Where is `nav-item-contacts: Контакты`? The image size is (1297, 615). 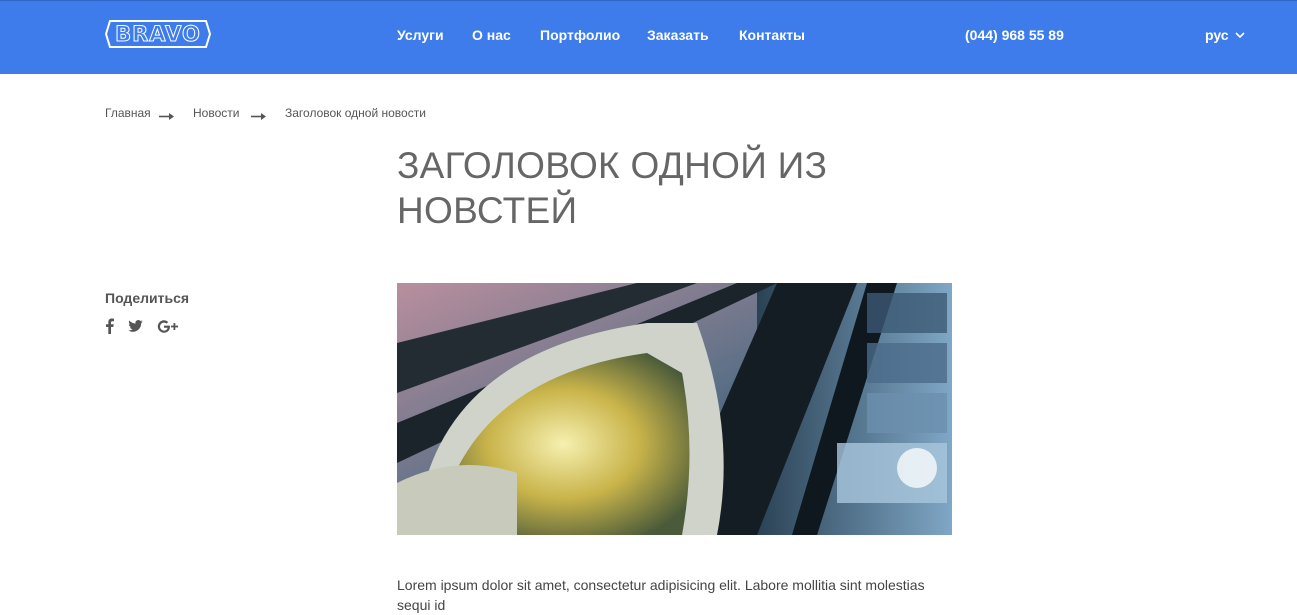 nav-item-contacts: Контакты is located at coordinates (772, 35).